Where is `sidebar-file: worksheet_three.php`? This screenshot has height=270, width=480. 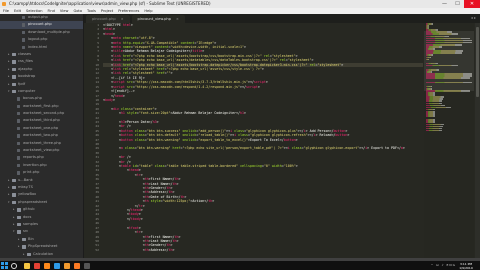 sidebar-file: worksheet_three.php is located at coordinates (41, 143).